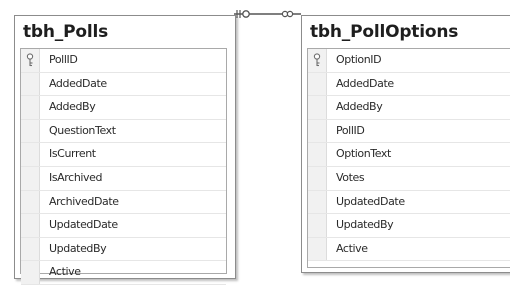 The image size is (510, 285). Describe the element at coordinates (359, 59) in the screenshot. I see `column-name: OptionID` at that location.